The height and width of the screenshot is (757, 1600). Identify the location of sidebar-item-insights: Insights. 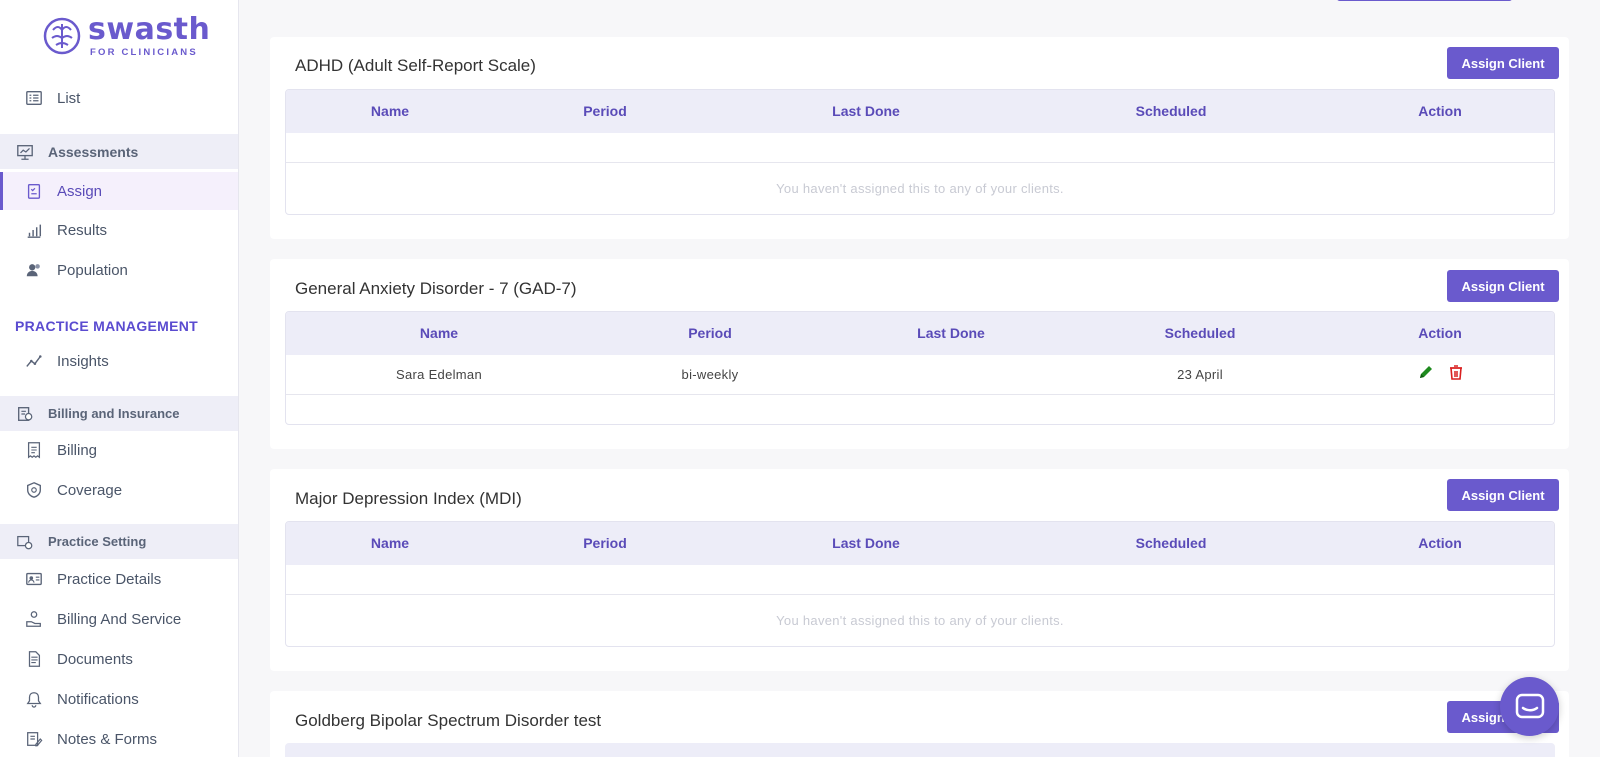
(119, 361).